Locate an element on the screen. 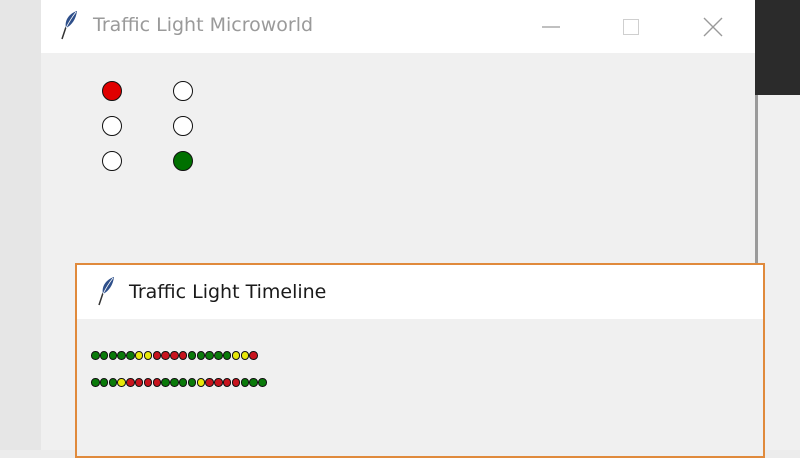 Image resolution: width=800 pixels, height=458 pixels. close-button is located at coordinates (713, 26).